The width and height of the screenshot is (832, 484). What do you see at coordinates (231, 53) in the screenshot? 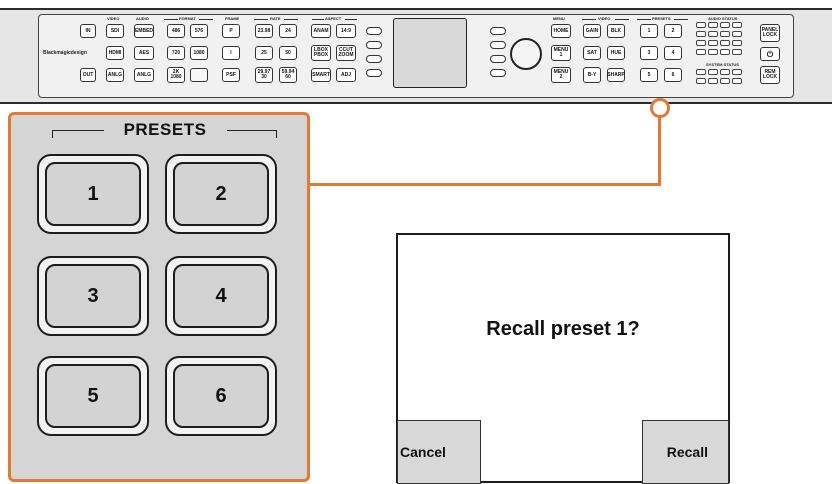
I see `key-i: I` at bounding box center [231, 53].